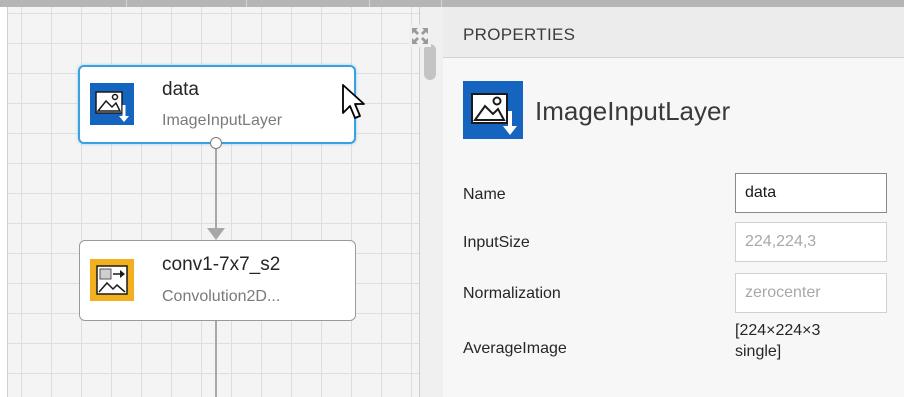 This screenshot has height=397, width=904. I want to click on connection-line, so click(216, 188).